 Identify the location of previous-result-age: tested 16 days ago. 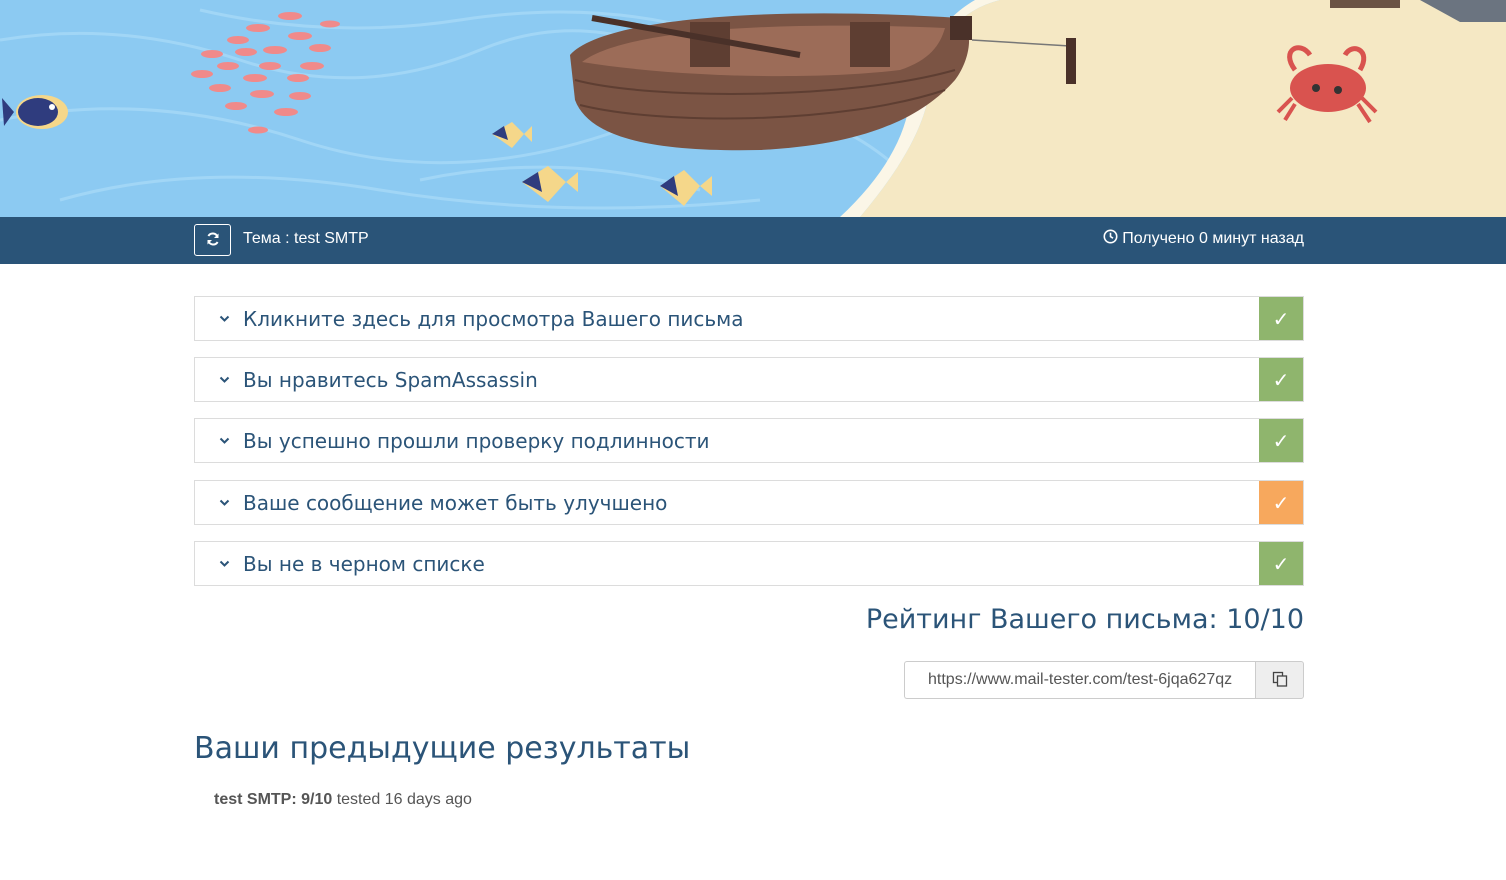
(402, 799).